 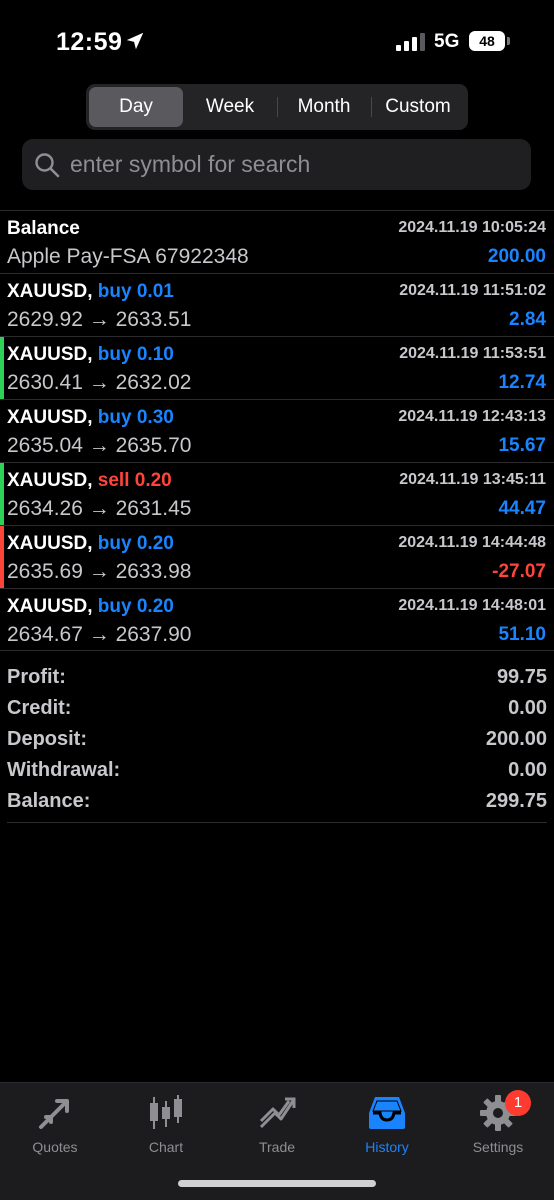 What do you see at coordinates (522, 445) in the screenshot?
I see `deal-profit: 15.67` at bounding box center [522, 445].